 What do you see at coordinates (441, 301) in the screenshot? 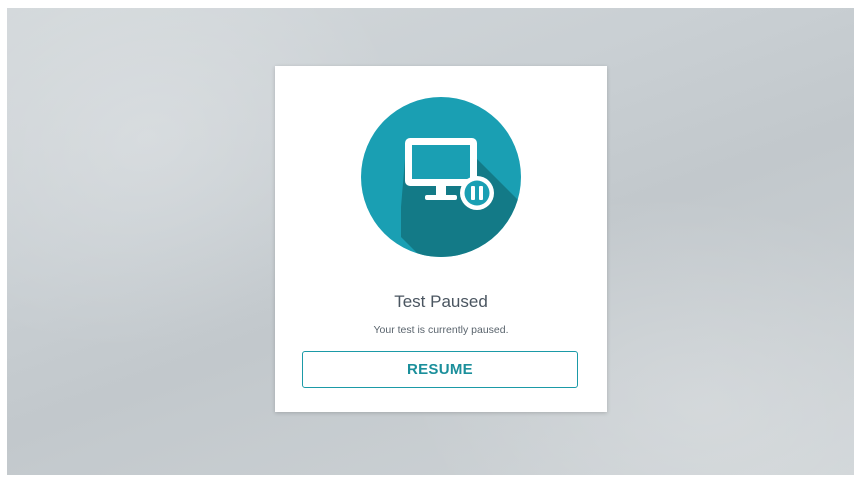
I see `dialog-title: Test Paused` at bounding box center [441, 301].